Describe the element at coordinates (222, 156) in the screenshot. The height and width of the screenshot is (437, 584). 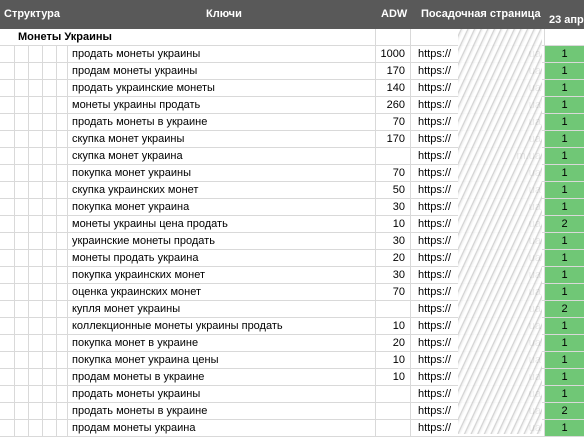
I see `keyword-cell: скупка монет украина` at that location.